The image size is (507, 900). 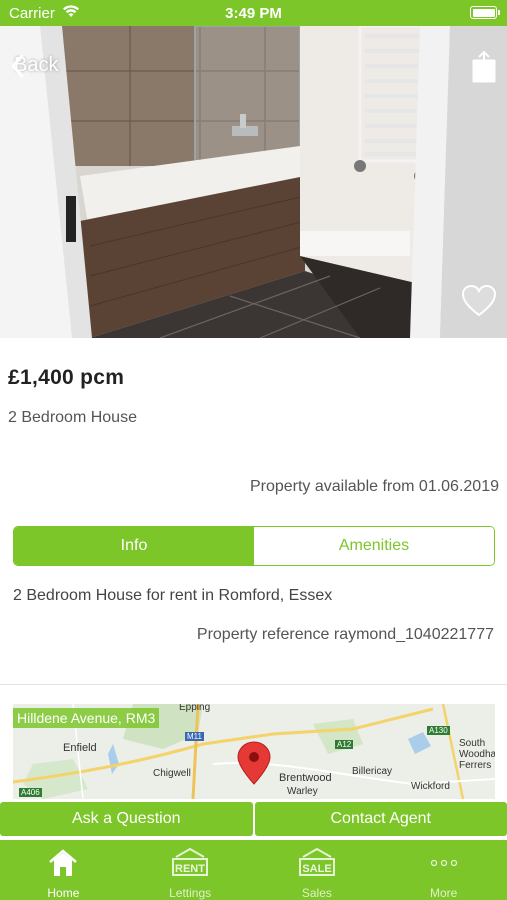 What do you see at coordinates (63, 863) in the screenshot?
I see `home-icon` at bounding box center [63, 863].